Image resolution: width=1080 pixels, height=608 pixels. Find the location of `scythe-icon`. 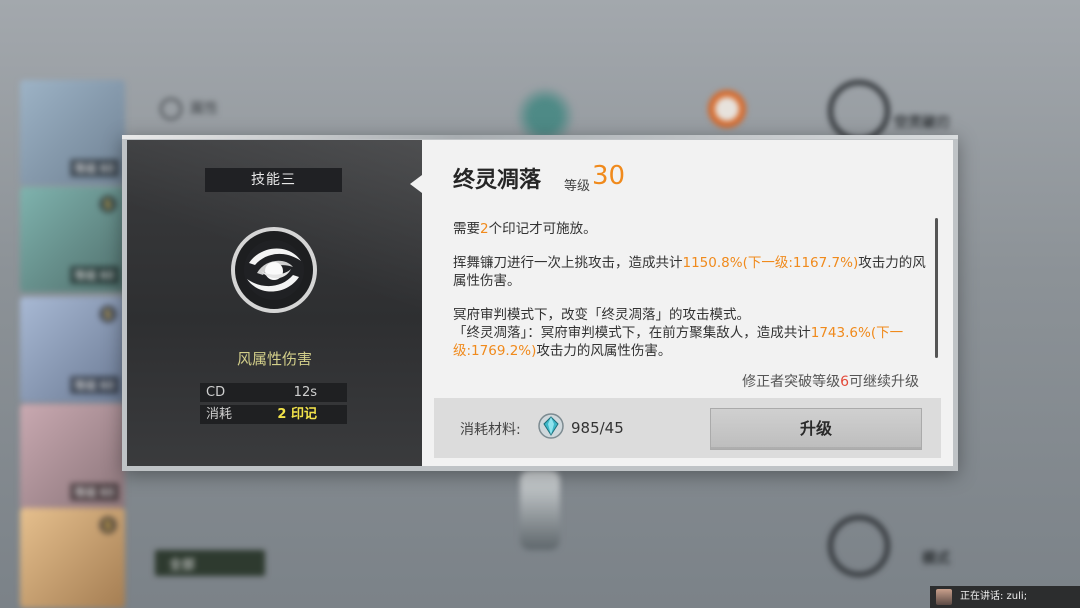

scythe-icon is located at coordinates (859, 111).